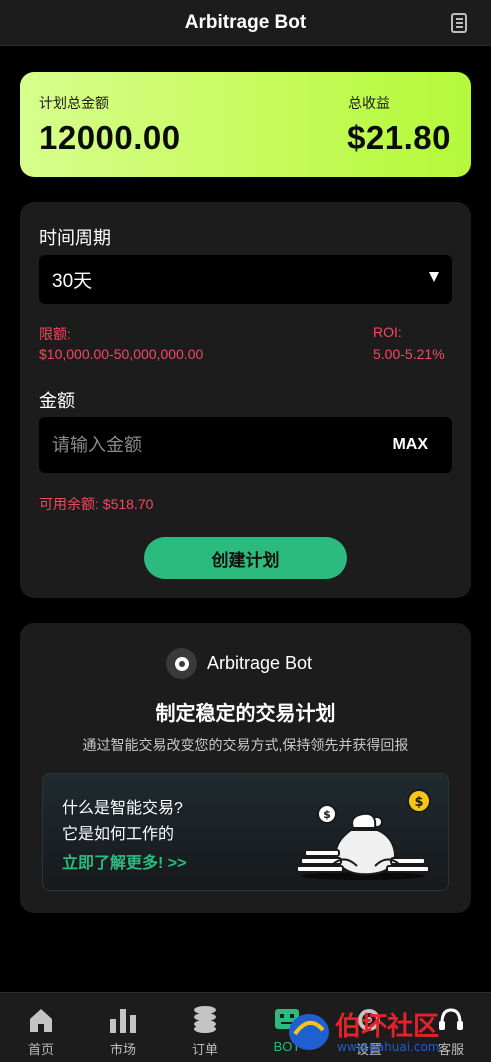 Image resolution: width=491 pixels, height=1062 pixels. I want to click on amount-label: 金额, so click(57, 401).